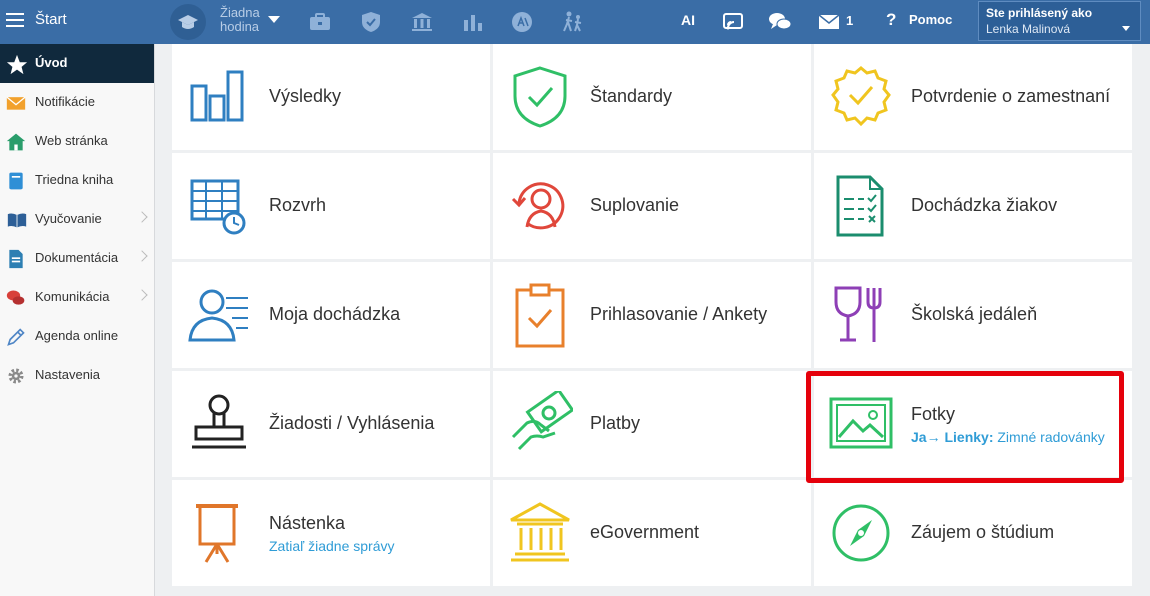  I want to click on tile-standardy: Štandardy, so click(652, 97).